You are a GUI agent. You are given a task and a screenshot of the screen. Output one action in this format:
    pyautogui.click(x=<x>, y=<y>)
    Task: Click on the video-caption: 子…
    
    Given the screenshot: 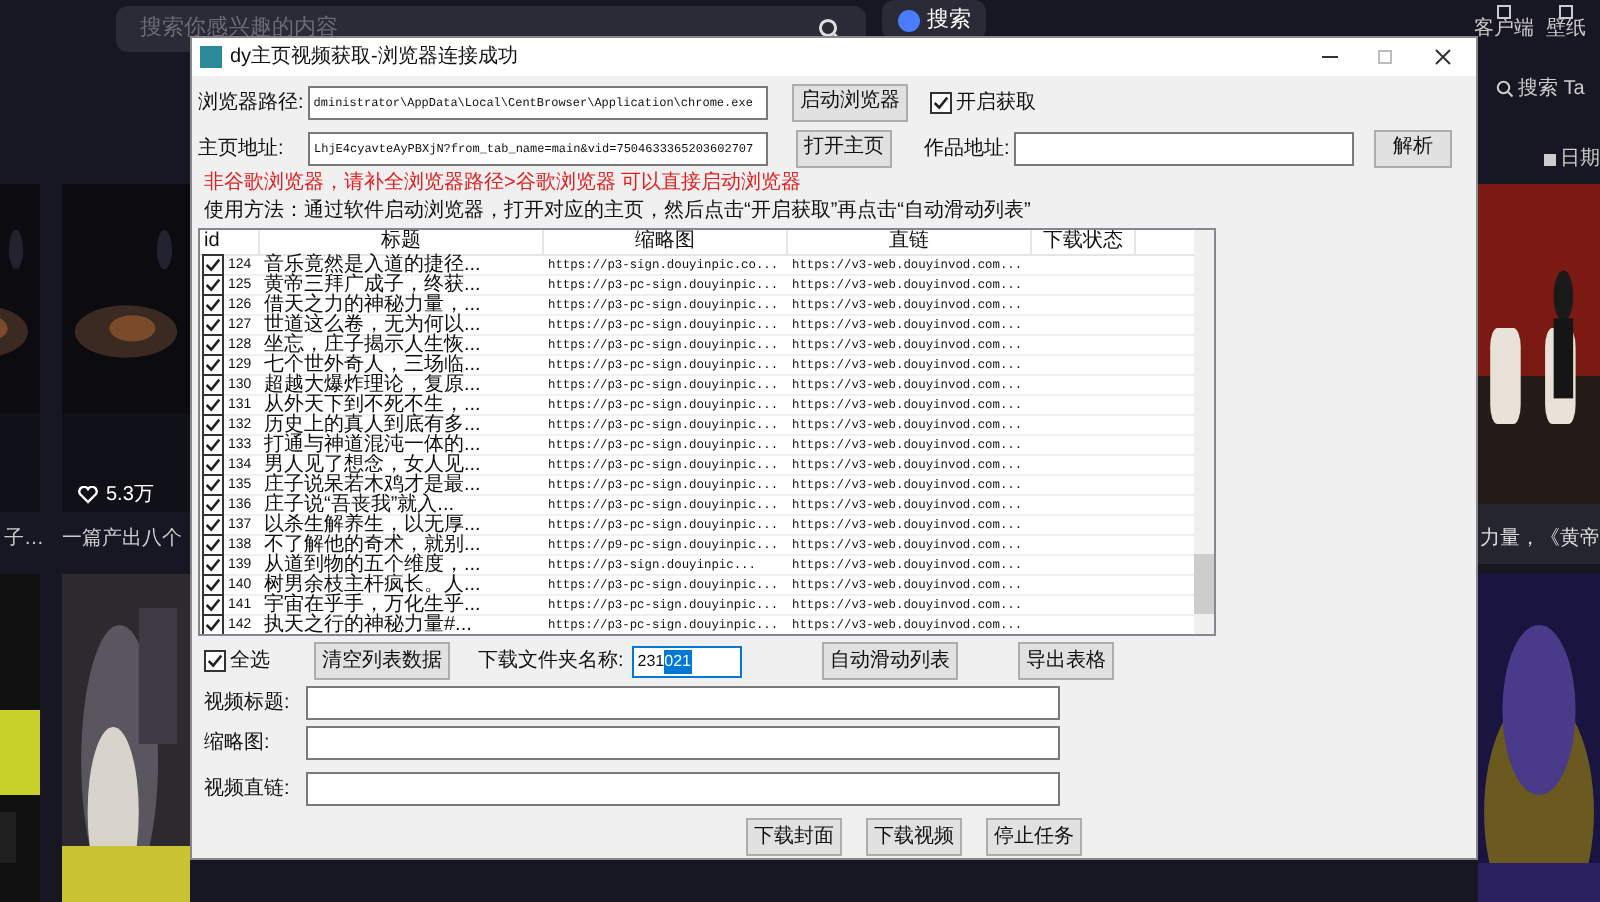 What is the action you would take?
    pyautogui.click(x=24, y=540)
    